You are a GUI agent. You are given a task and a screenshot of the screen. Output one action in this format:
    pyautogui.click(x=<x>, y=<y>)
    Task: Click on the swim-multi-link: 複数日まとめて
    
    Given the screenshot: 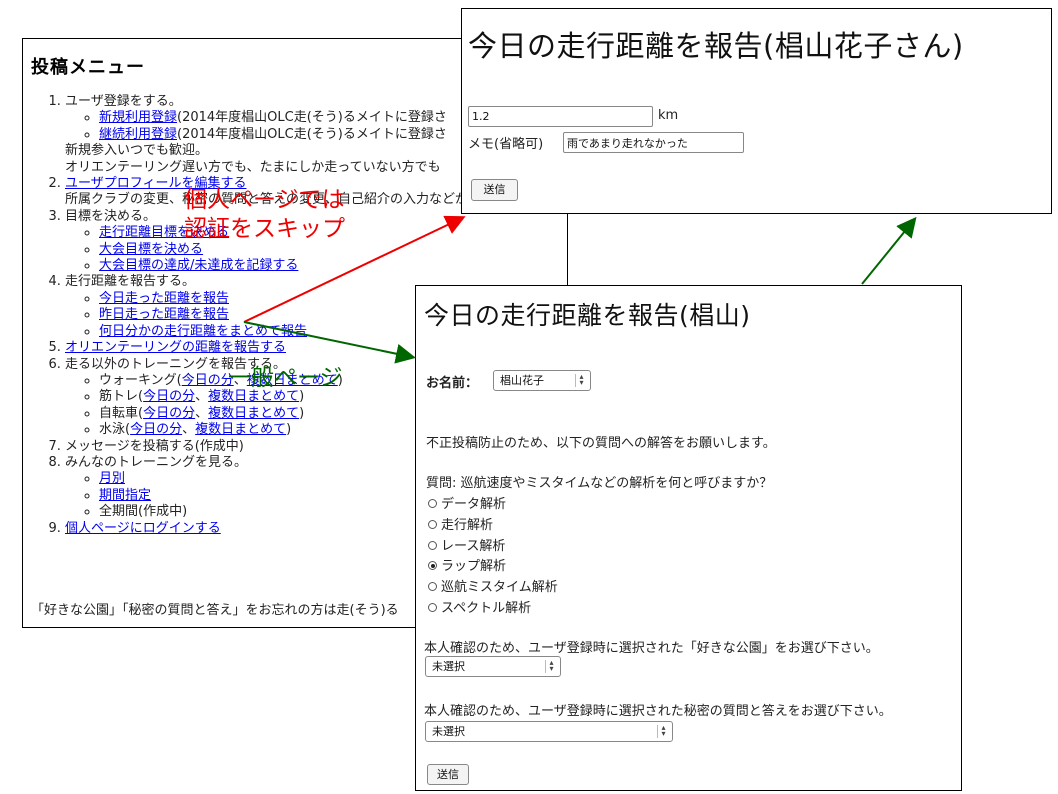 What is the action you would take?
    pyautogui.click(x=240, y=429)
    